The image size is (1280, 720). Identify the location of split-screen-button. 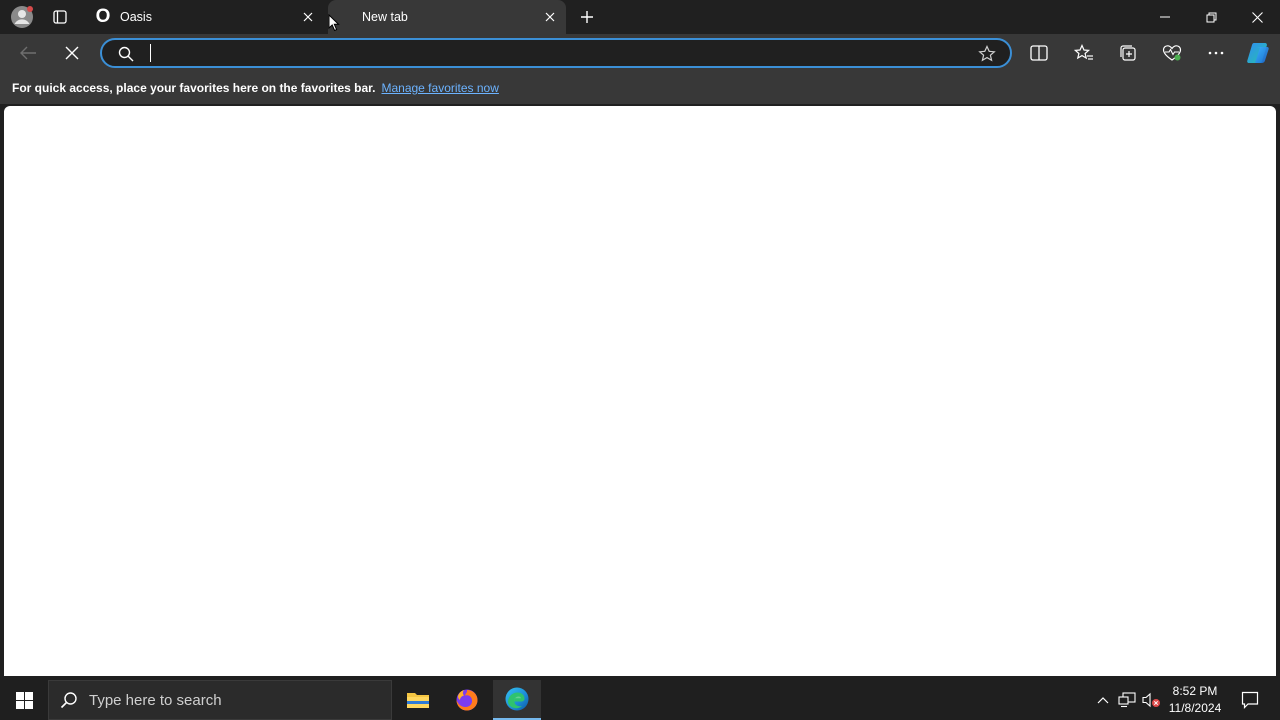
(1039, 53).